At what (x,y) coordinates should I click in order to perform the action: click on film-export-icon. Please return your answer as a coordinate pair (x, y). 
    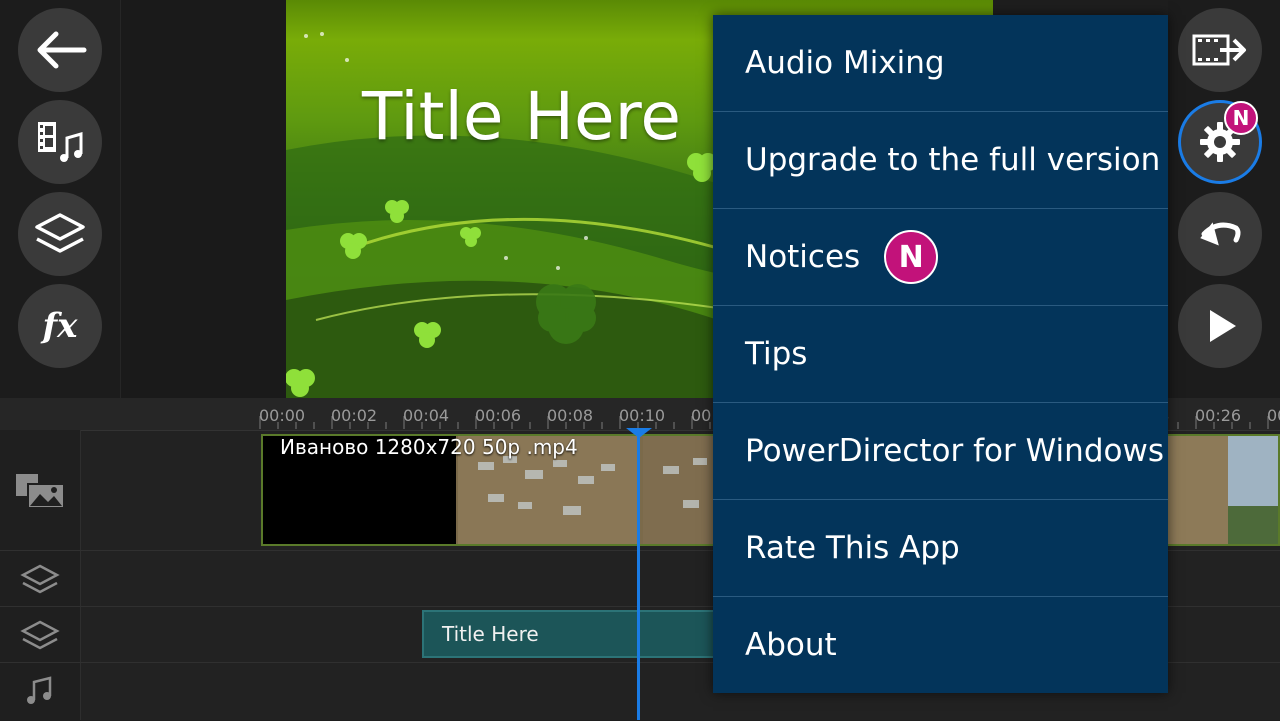
    Looking at the image, I should click on (1219, 50).